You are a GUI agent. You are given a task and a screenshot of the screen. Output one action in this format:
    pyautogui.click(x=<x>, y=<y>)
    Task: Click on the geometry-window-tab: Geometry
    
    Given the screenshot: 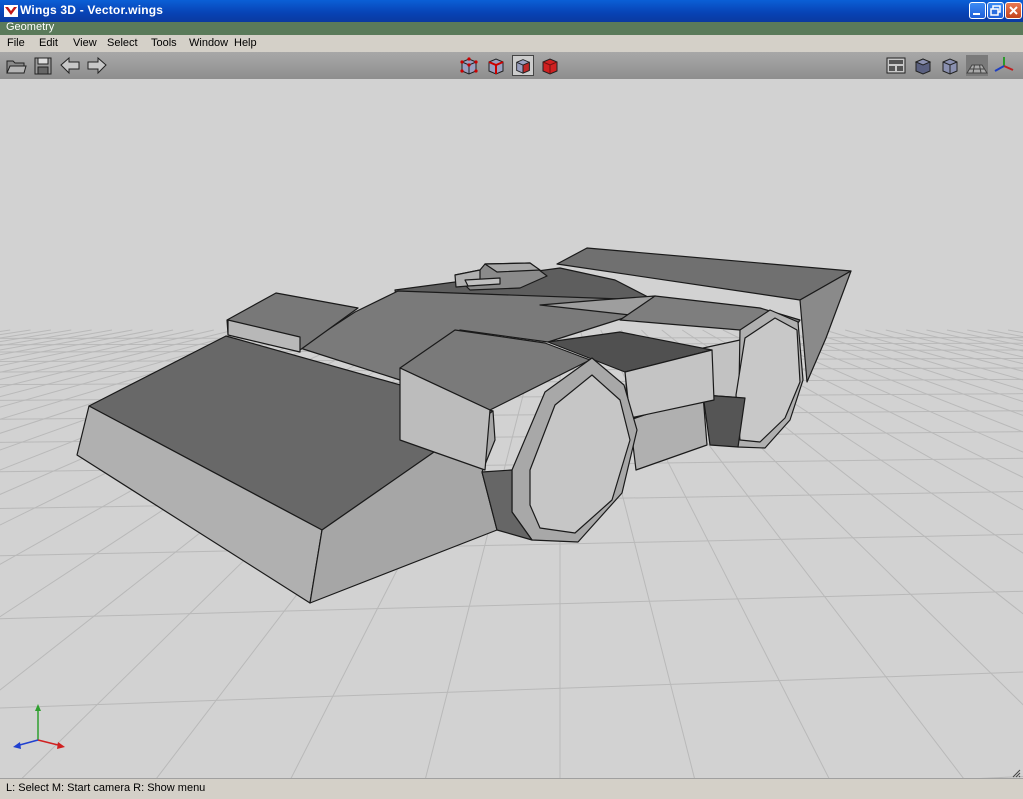 What is the action you would take?
    pyautogui.click(x=511, y=28)
    